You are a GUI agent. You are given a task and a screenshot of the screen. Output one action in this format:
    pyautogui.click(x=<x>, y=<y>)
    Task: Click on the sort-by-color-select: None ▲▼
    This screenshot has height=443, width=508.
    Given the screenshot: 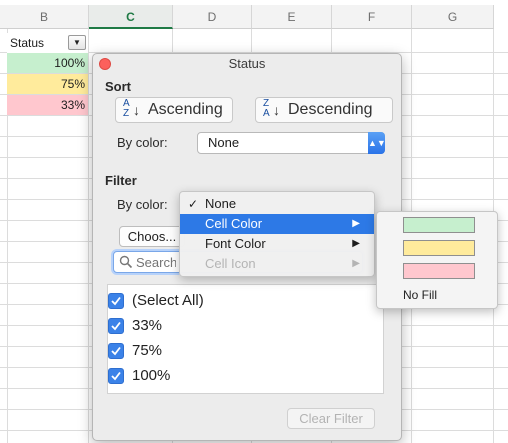 What is the action you would take?
    pyautogui.click(x=291, y=143)
    